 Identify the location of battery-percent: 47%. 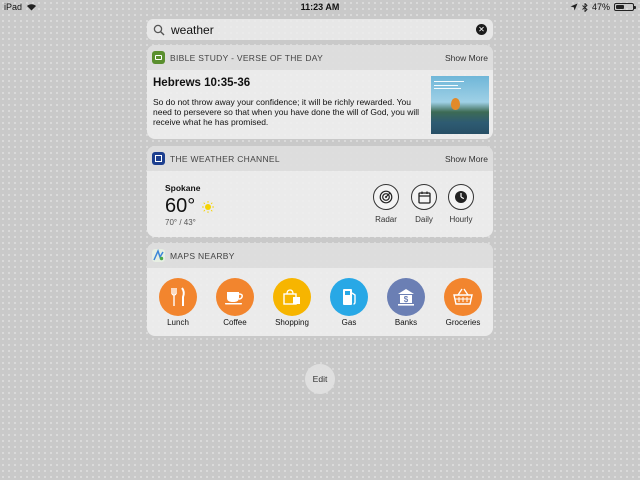
(600, 7).